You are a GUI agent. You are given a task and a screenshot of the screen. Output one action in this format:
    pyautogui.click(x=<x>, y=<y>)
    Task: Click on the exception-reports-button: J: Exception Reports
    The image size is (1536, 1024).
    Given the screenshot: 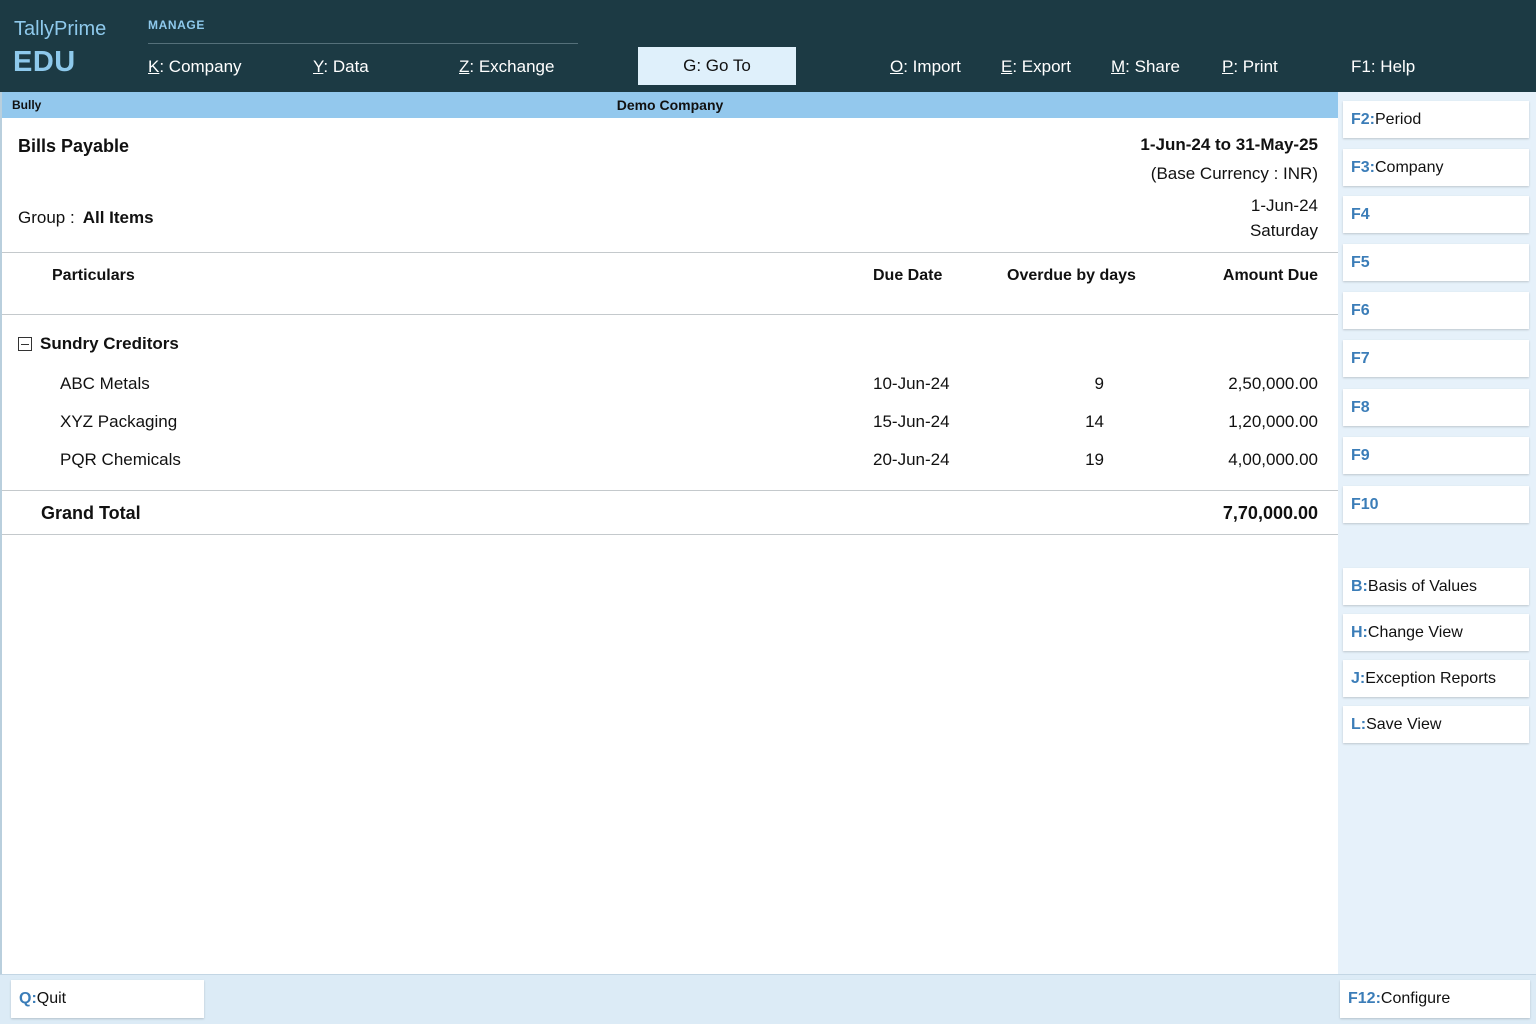 What is the action you would take?
    pyautogui.click(x=1436, y=678)
    